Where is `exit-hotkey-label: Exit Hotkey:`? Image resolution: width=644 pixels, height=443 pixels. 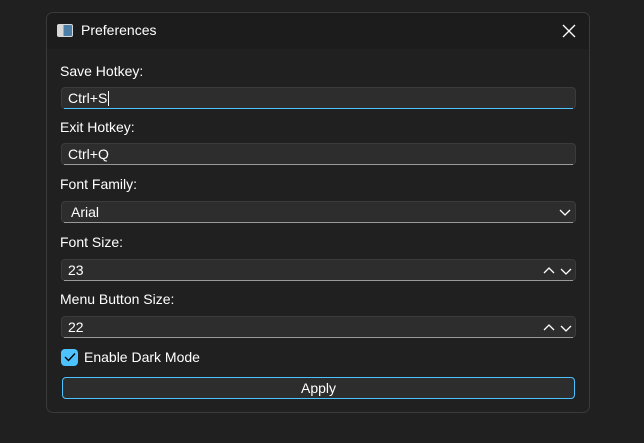 exit-hotkey-label: Exit Hotkey: is located at coordinates (97, 127).